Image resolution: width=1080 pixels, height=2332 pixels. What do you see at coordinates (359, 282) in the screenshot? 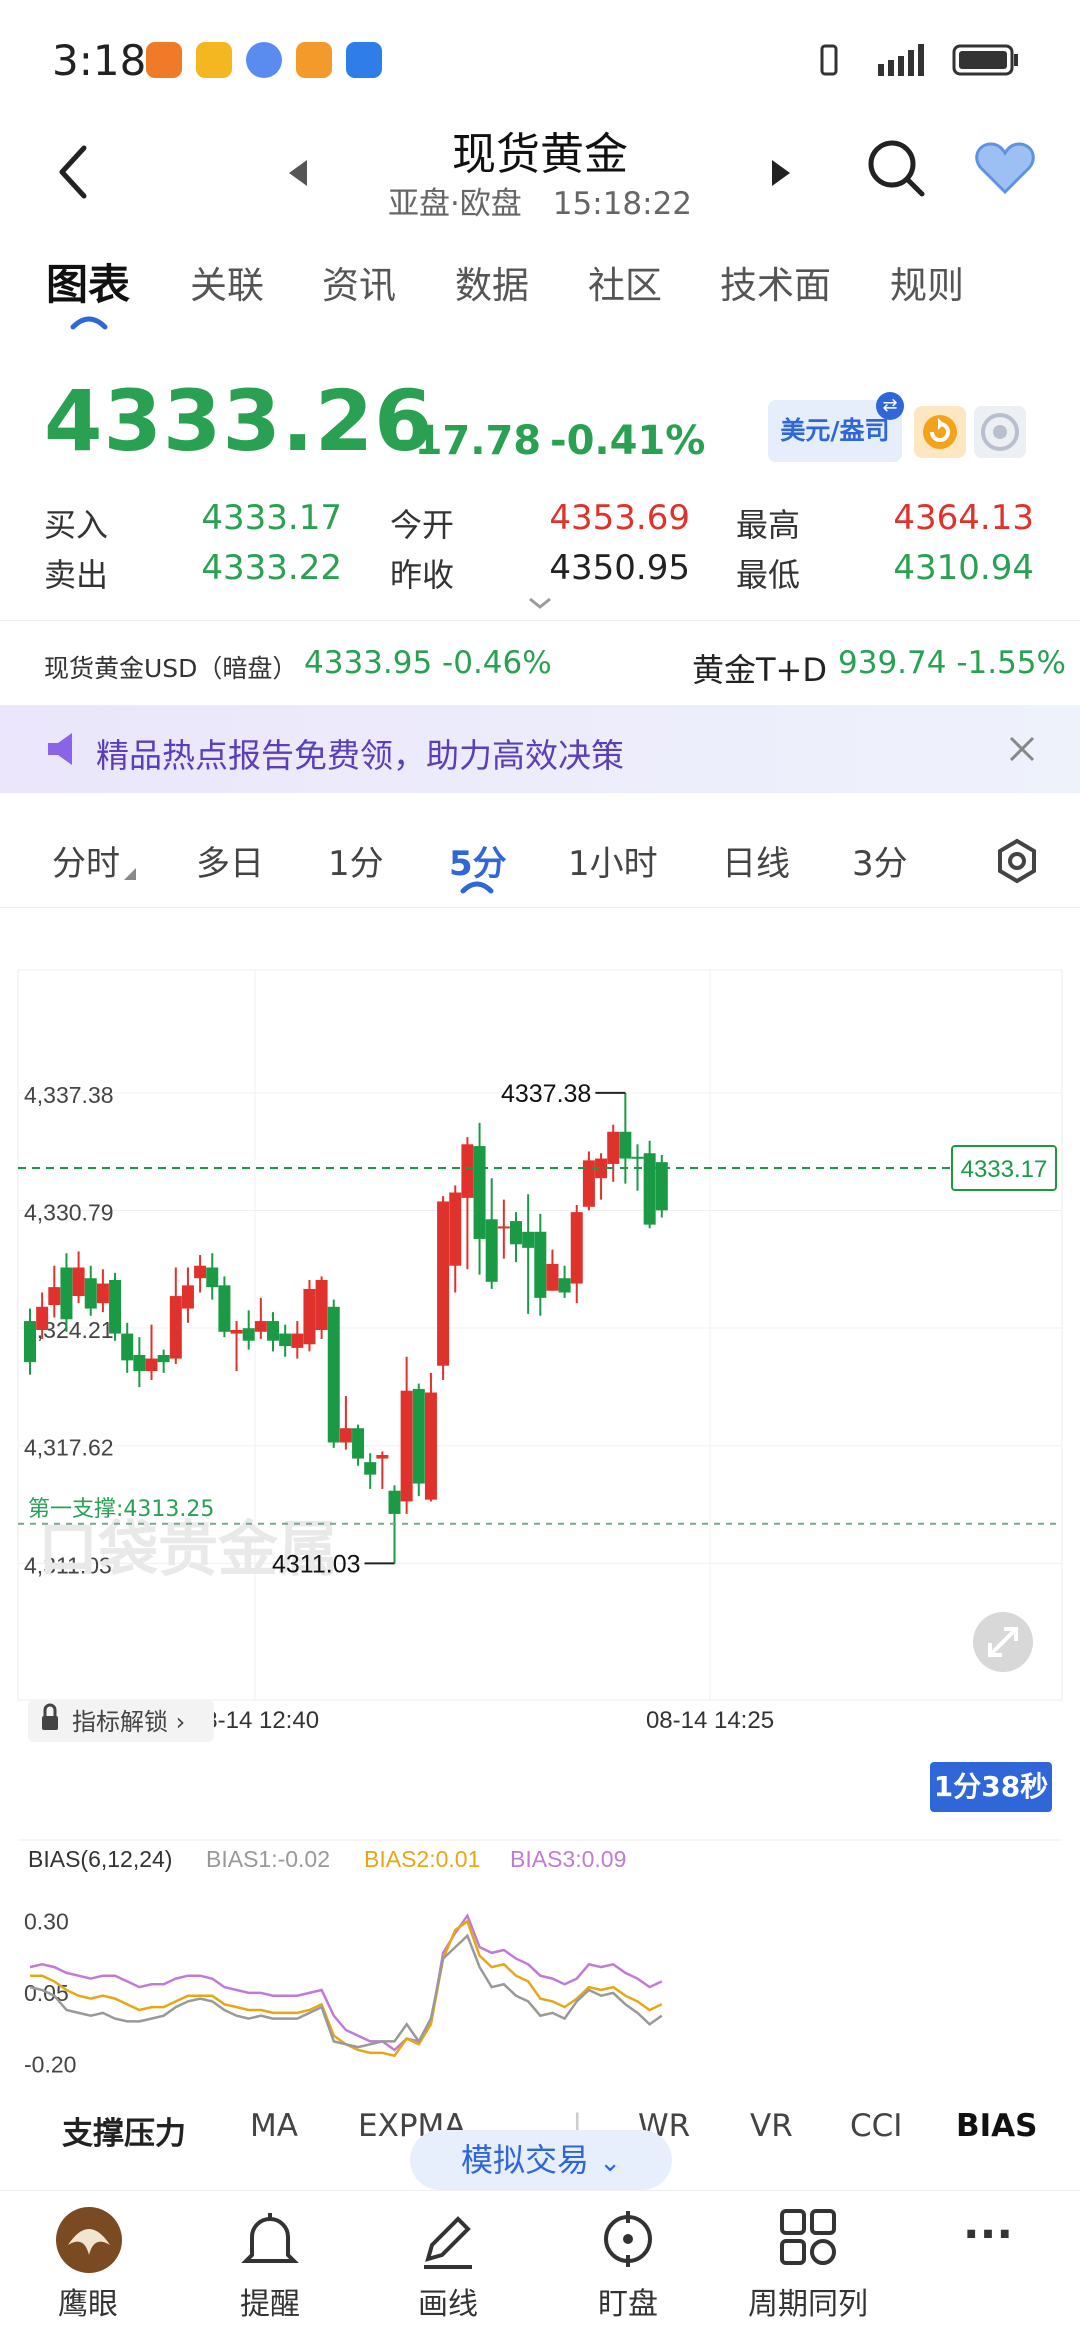
I see `tab-news: 资讯` at bounding box center [359, 282].